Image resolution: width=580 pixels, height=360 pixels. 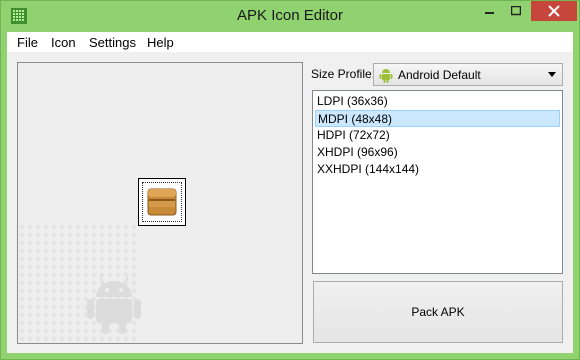 What do you see at coordinates (437, 152) in the screenshot?
I see `list-item-xhdpi: XHDPI (96x96)` at bounding box center [437, 152].